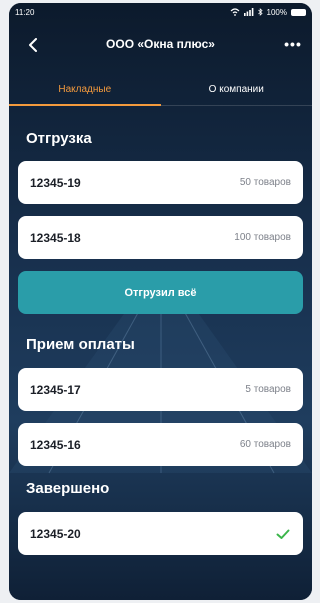 This screenshot has width=320, height=603. I want to click on status-icons: 100%, so click(268, 12).